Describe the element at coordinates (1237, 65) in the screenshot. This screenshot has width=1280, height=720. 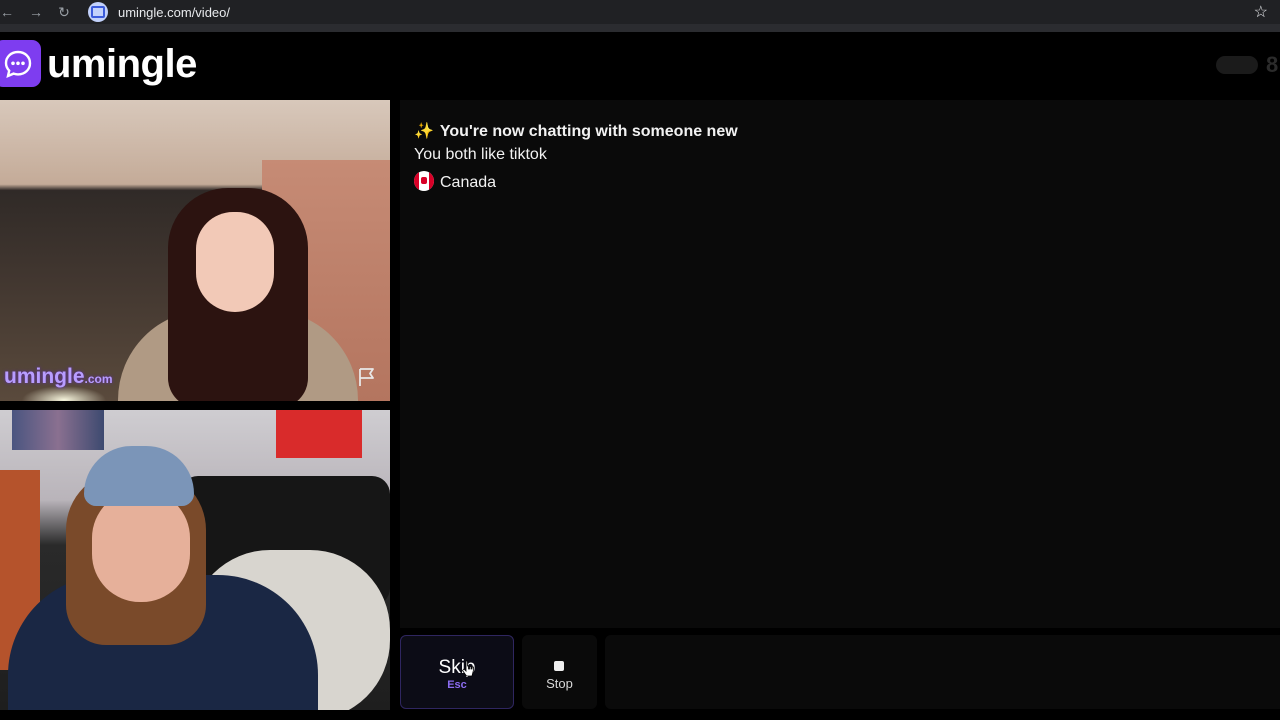
I see `theme-toggle` at that location.